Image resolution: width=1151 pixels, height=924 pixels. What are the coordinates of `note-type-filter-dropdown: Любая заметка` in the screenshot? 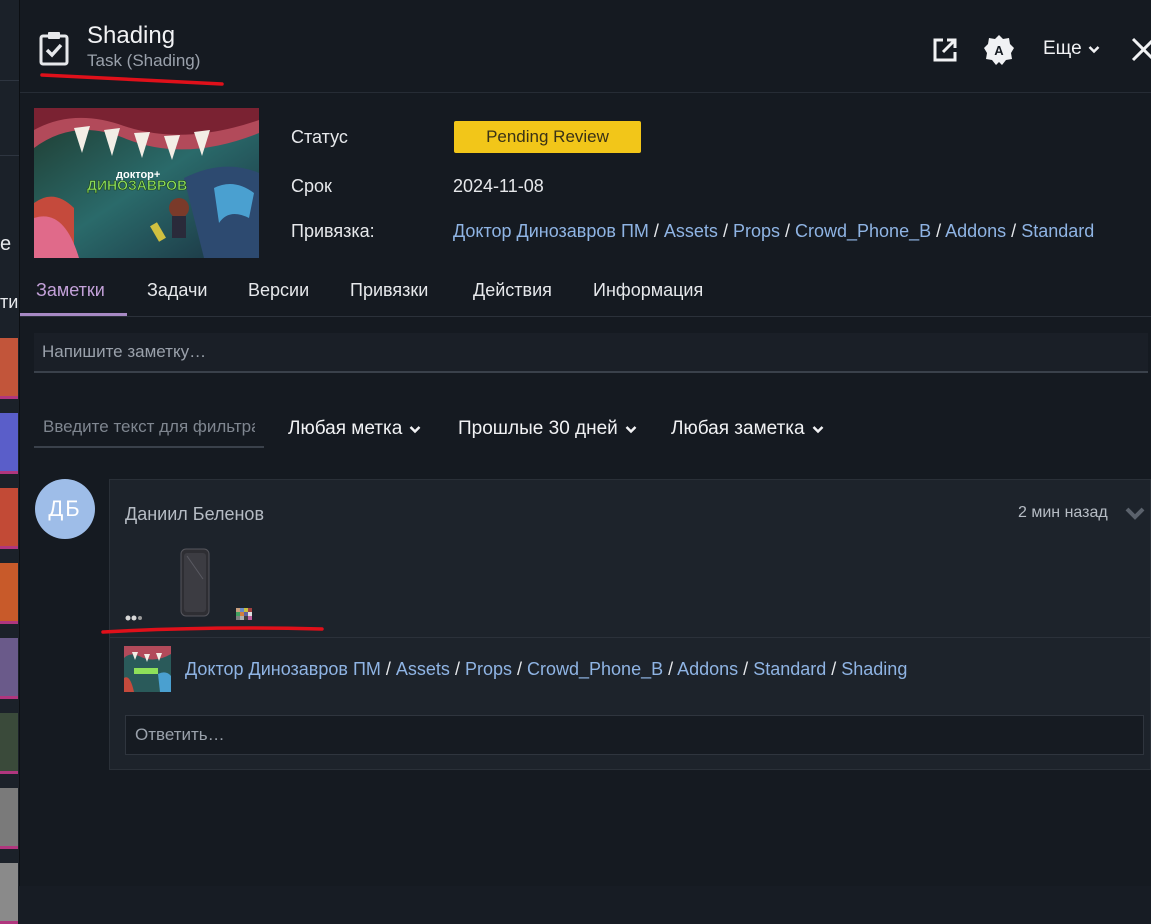 It's located at (747, 429).